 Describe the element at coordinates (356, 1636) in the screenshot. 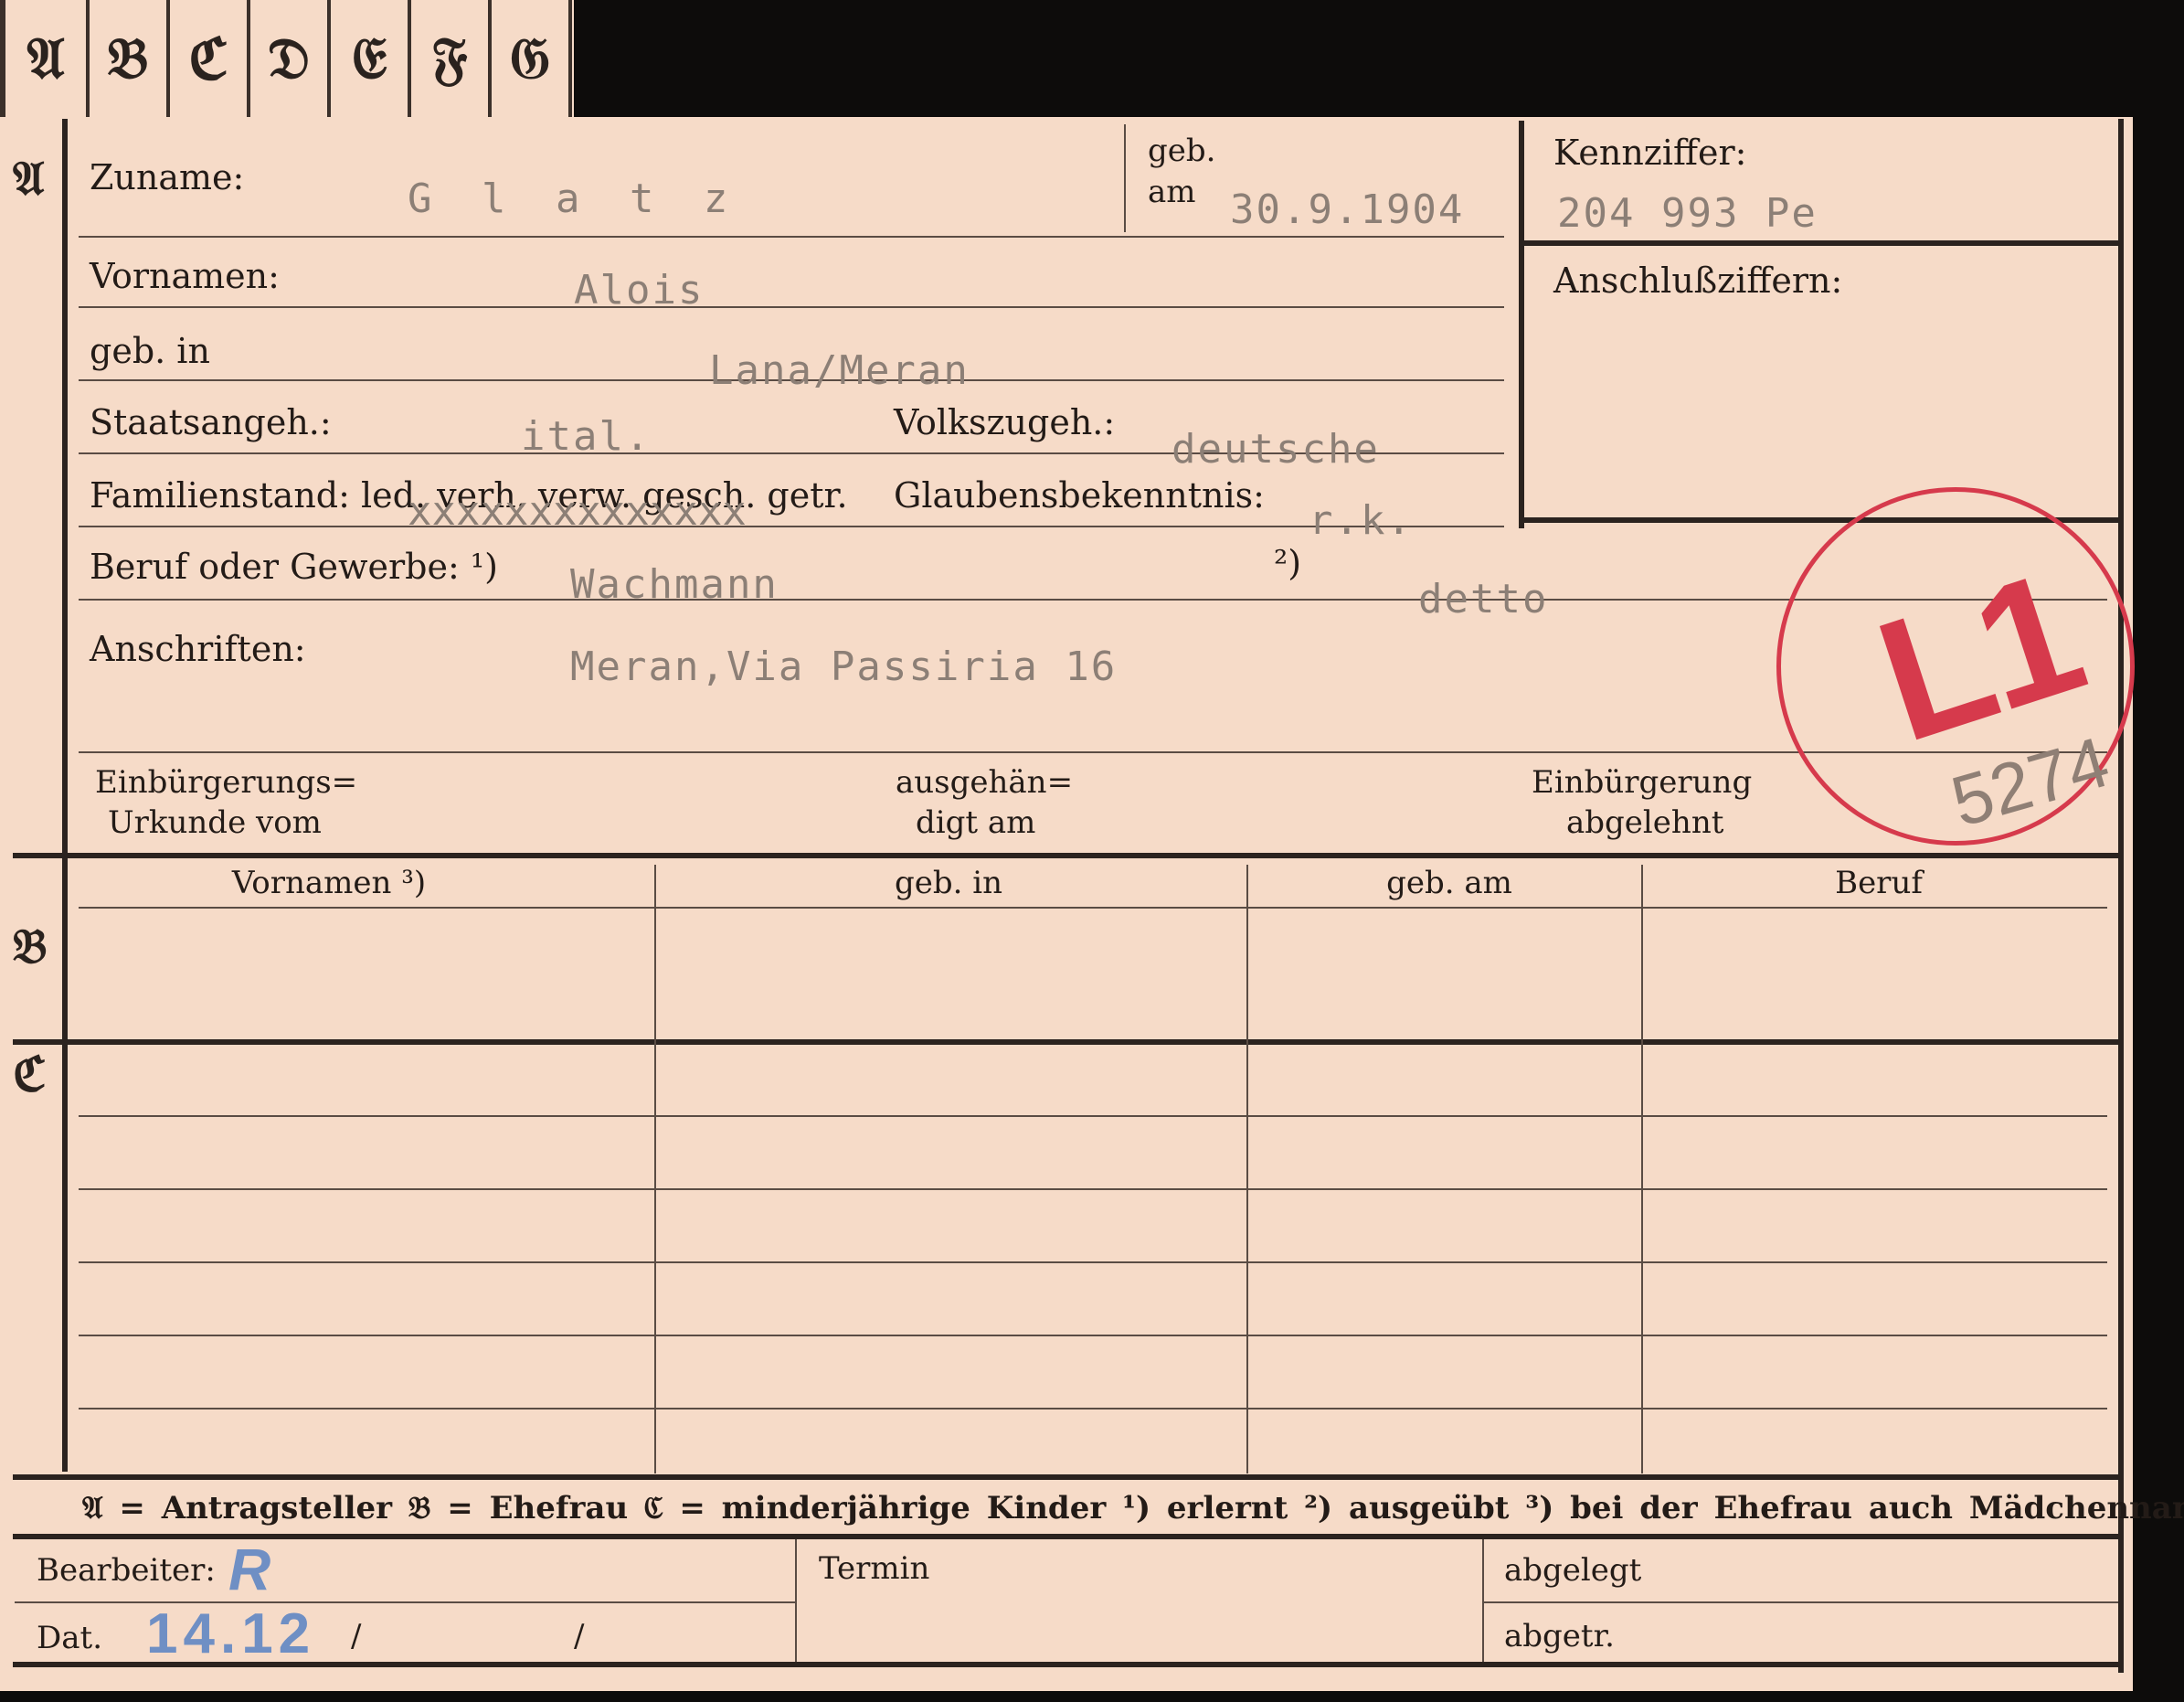

I see `dat-slash-1: /` at that location.